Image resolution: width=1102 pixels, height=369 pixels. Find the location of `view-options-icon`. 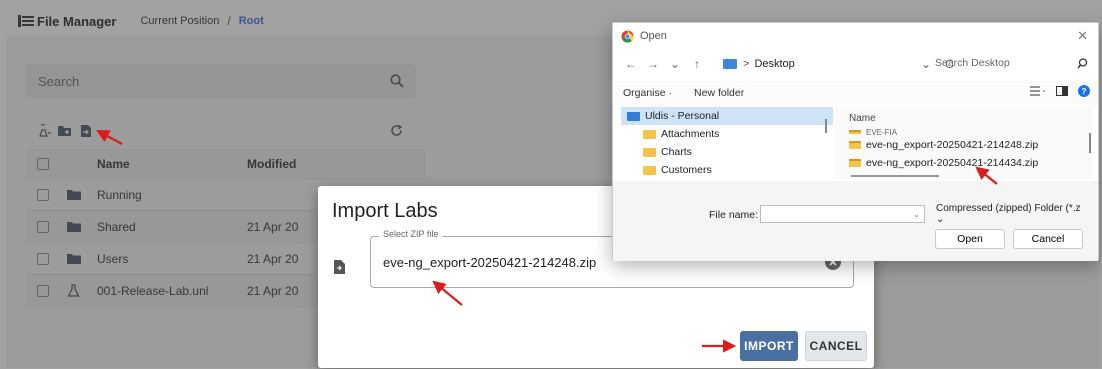

view-options-icon is located at coordinates (1038, 91).